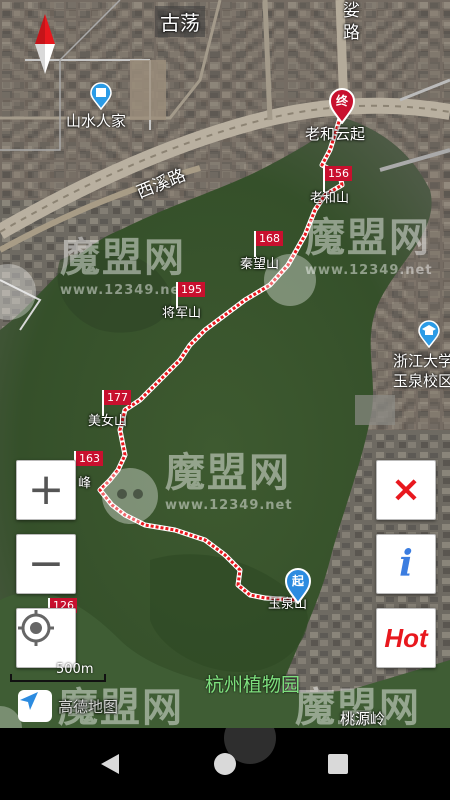 This screenshot has height=800, width=450. I want to click on place-label-zju-line1: 浙江大学, so click(421, 361).